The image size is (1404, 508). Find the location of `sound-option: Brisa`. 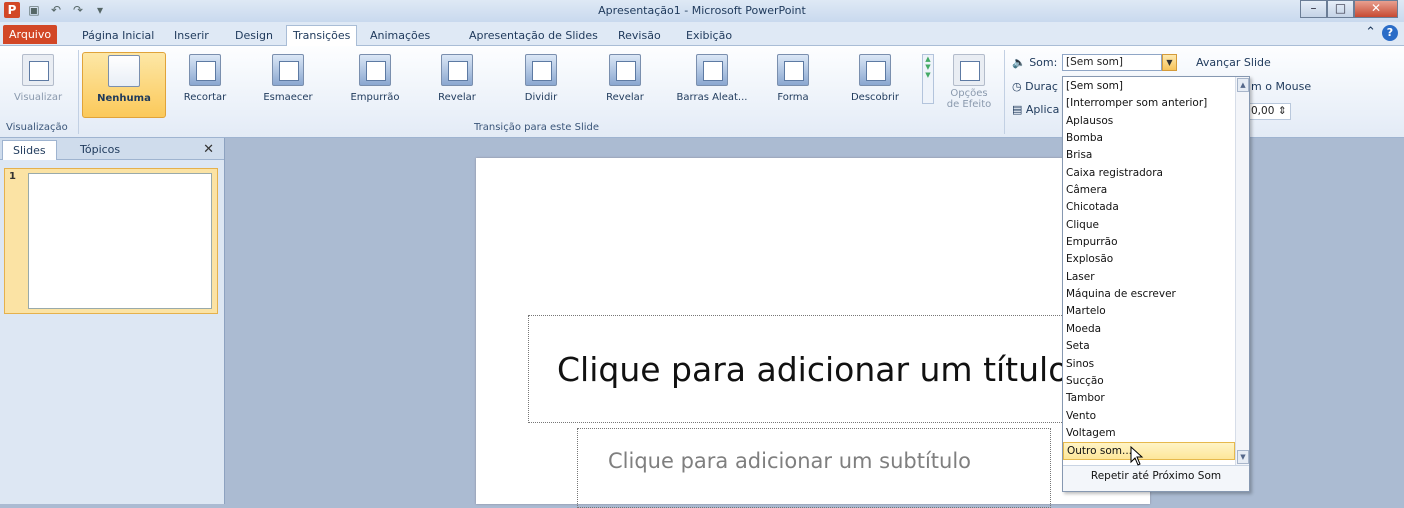

sound-option: Brisa is located at coordinates (1149, 155).